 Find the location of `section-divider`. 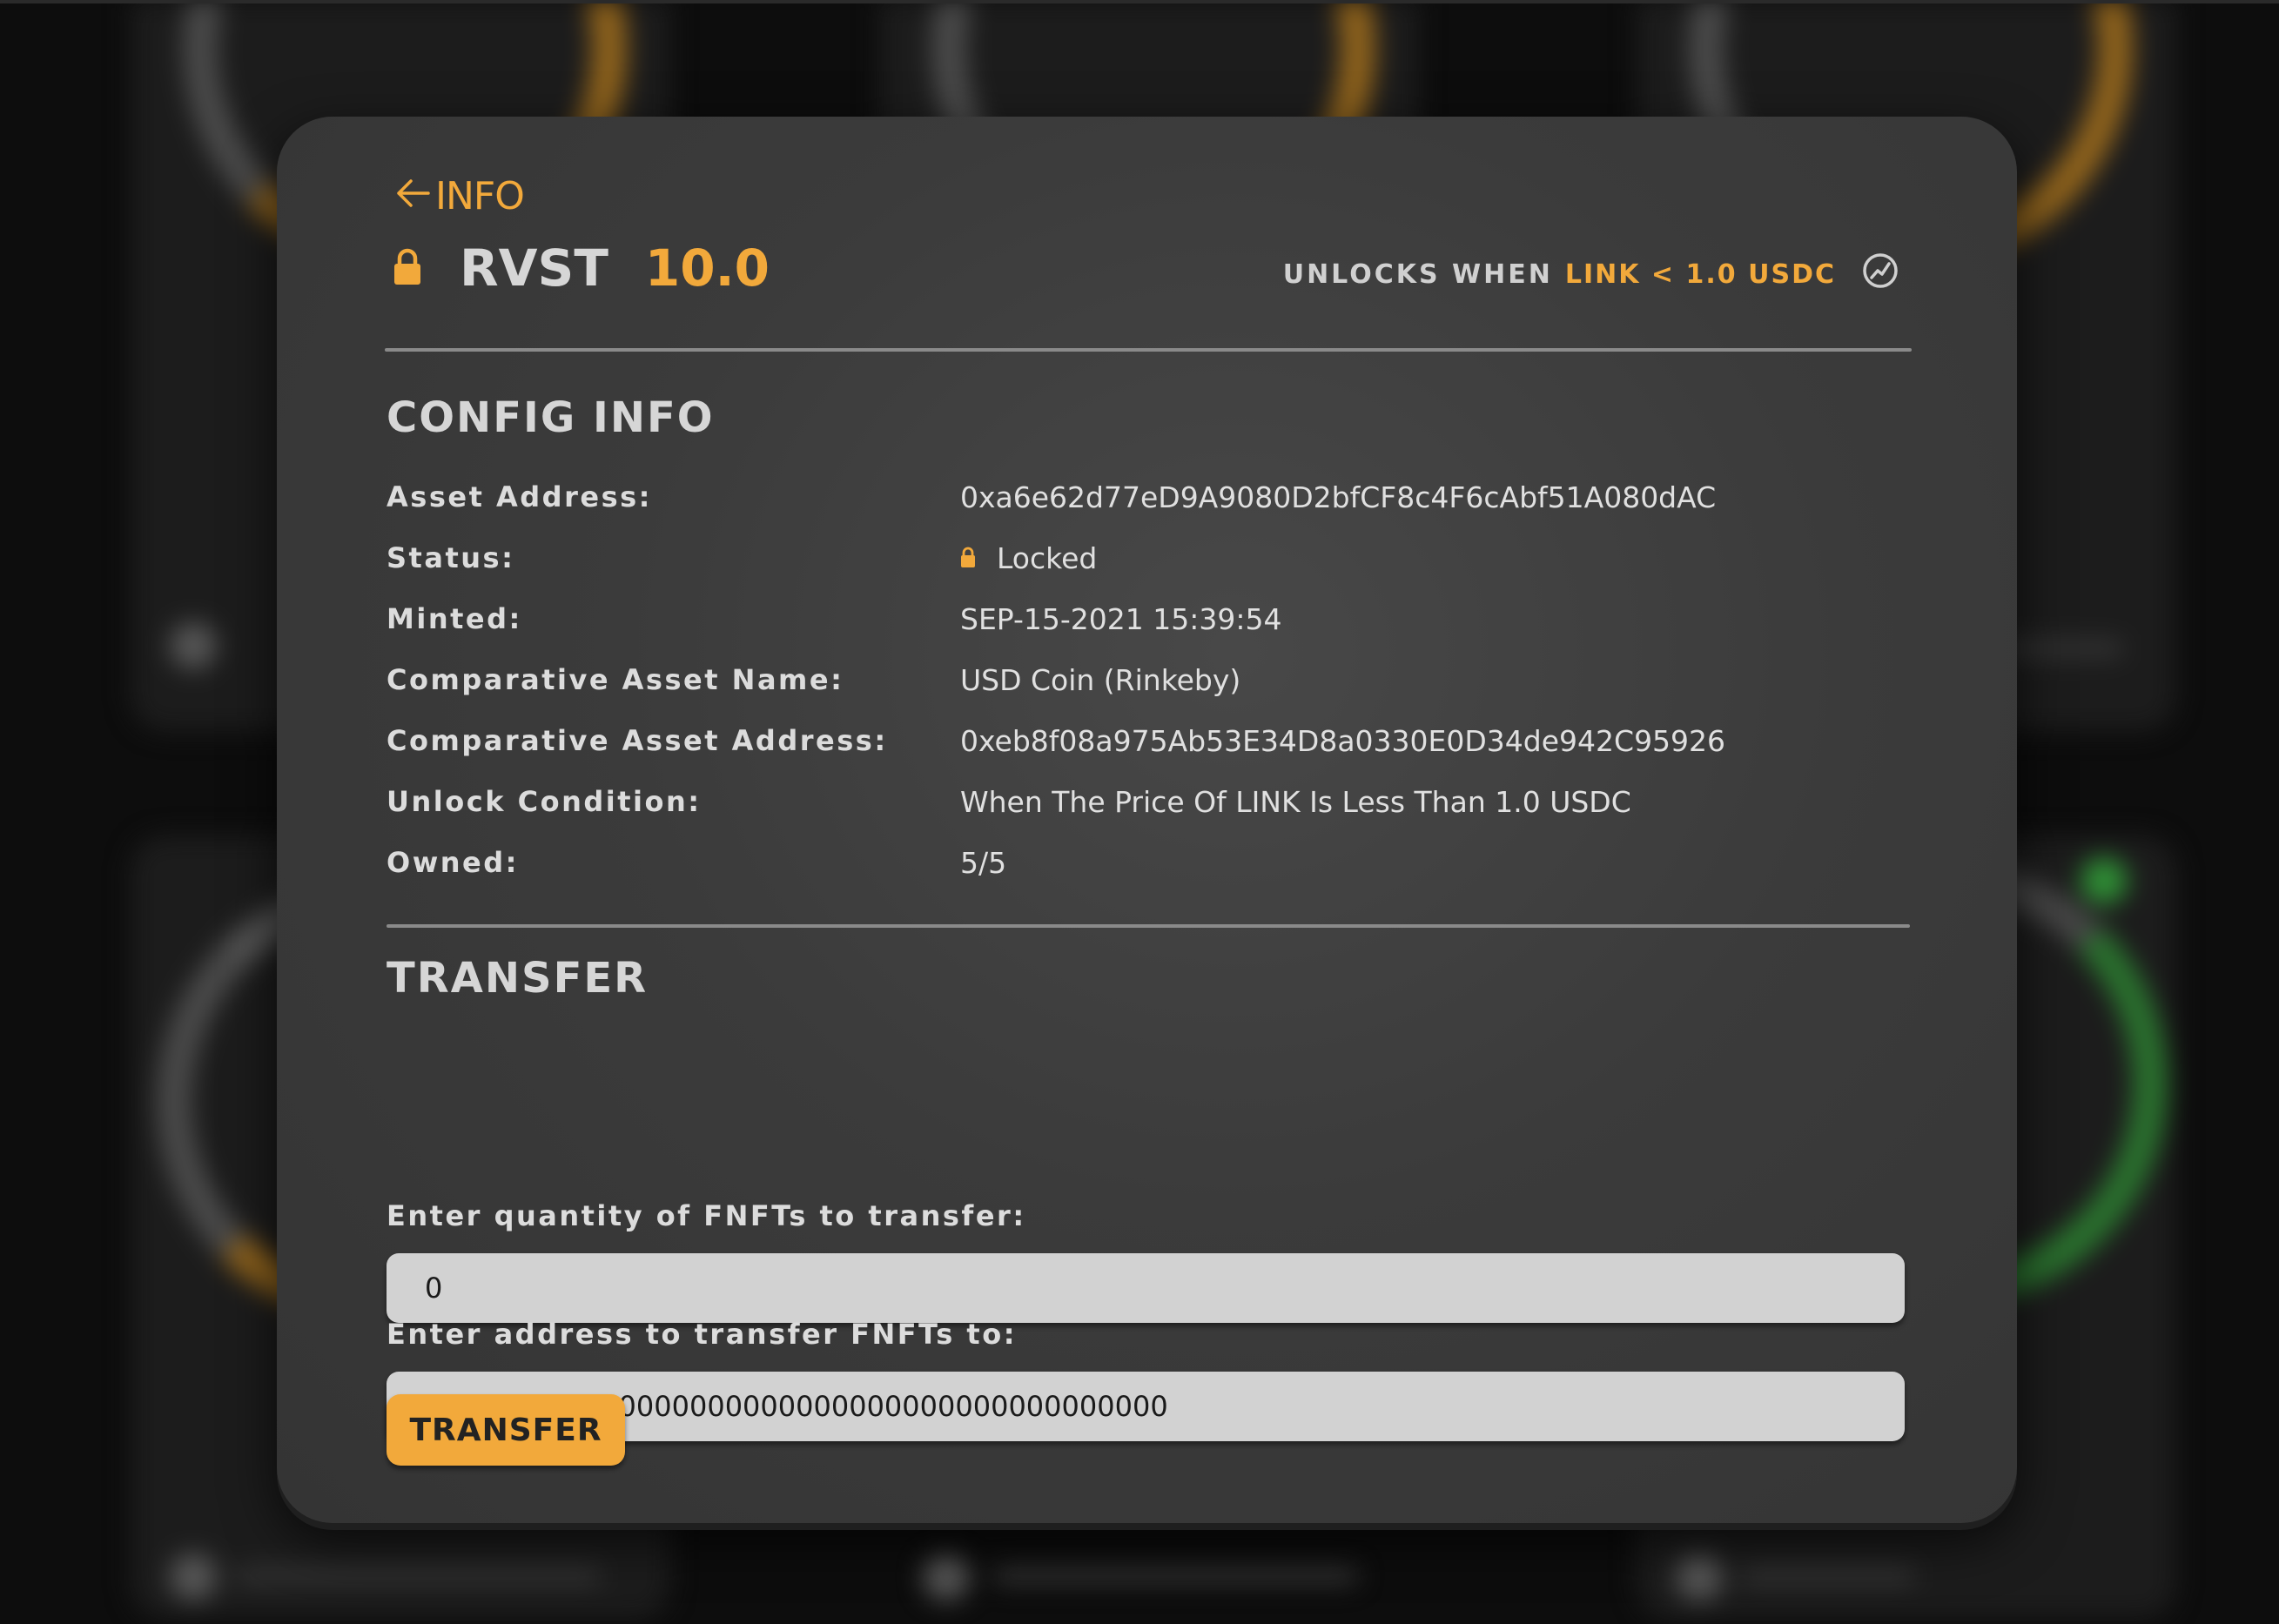

section-divider is located at coordinates (1148, 926).